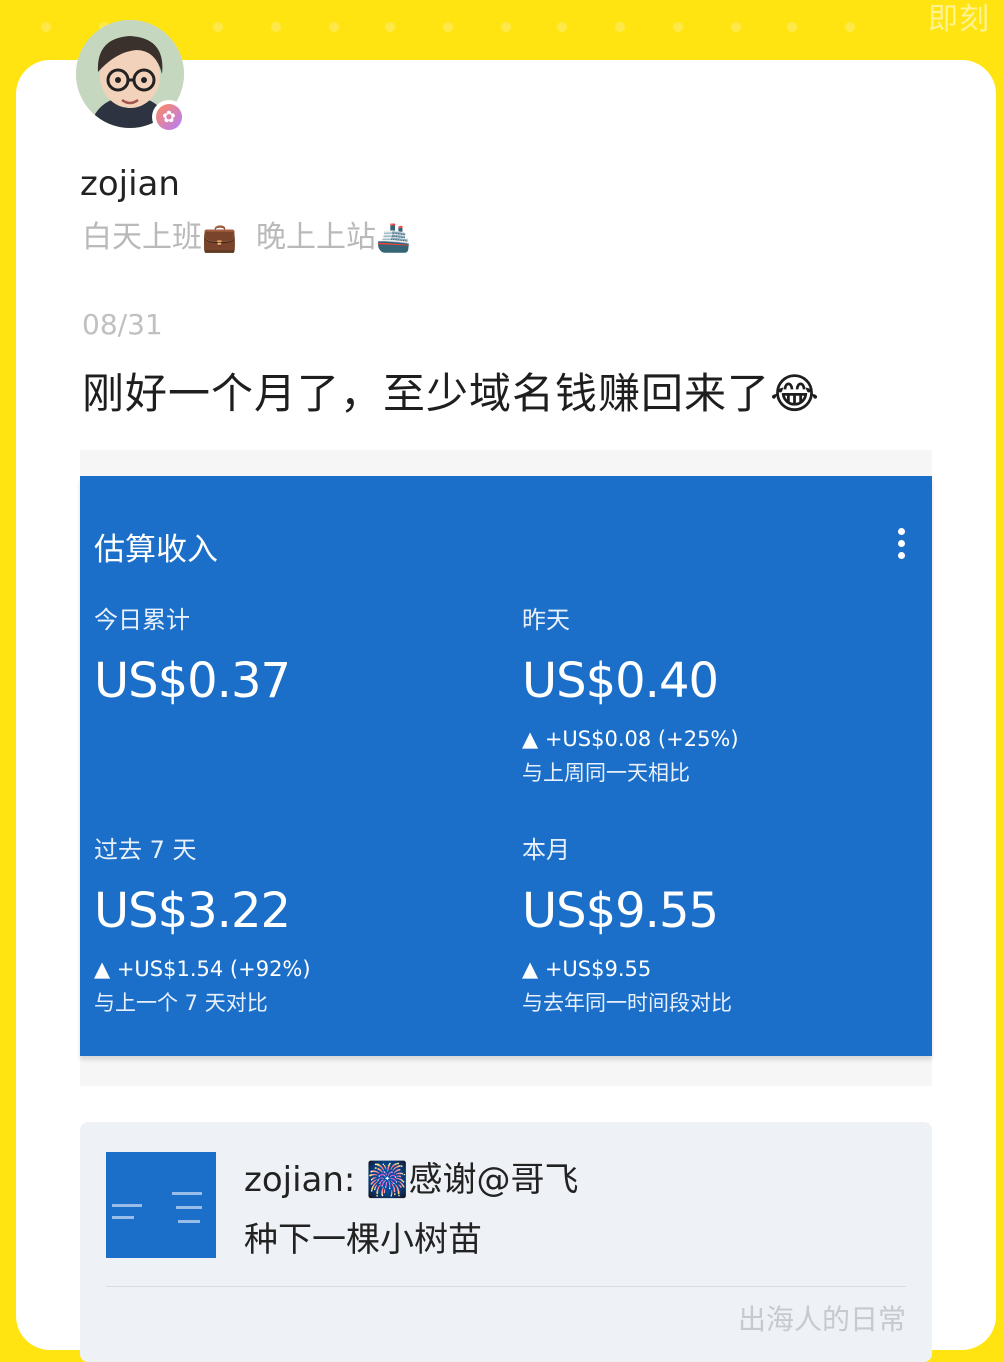 Image resolution: width=1004 pixels, height=1362 pixels. I want to click on metric-label: 过去 7 天, so click(145, 850).